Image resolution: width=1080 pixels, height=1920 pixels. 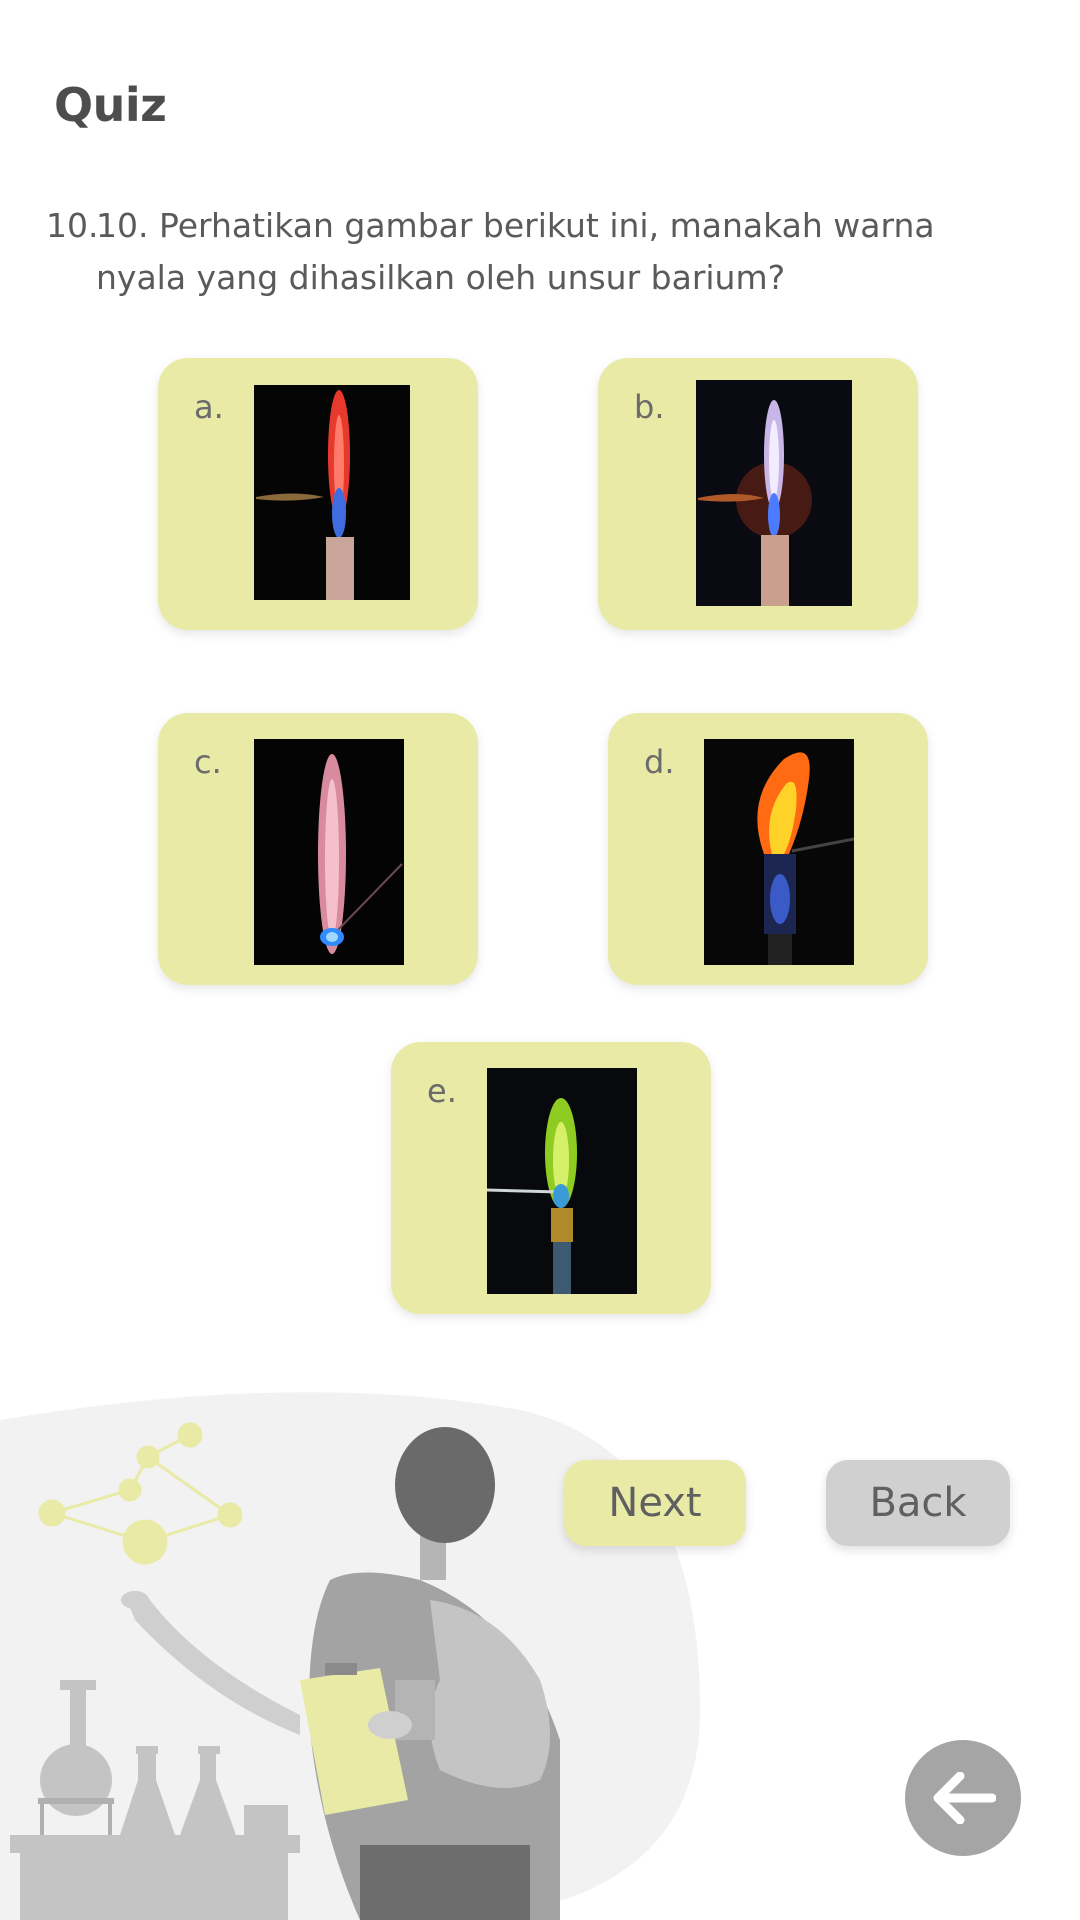 I want to click on option-a-card: a., so click(x=318, y=494).